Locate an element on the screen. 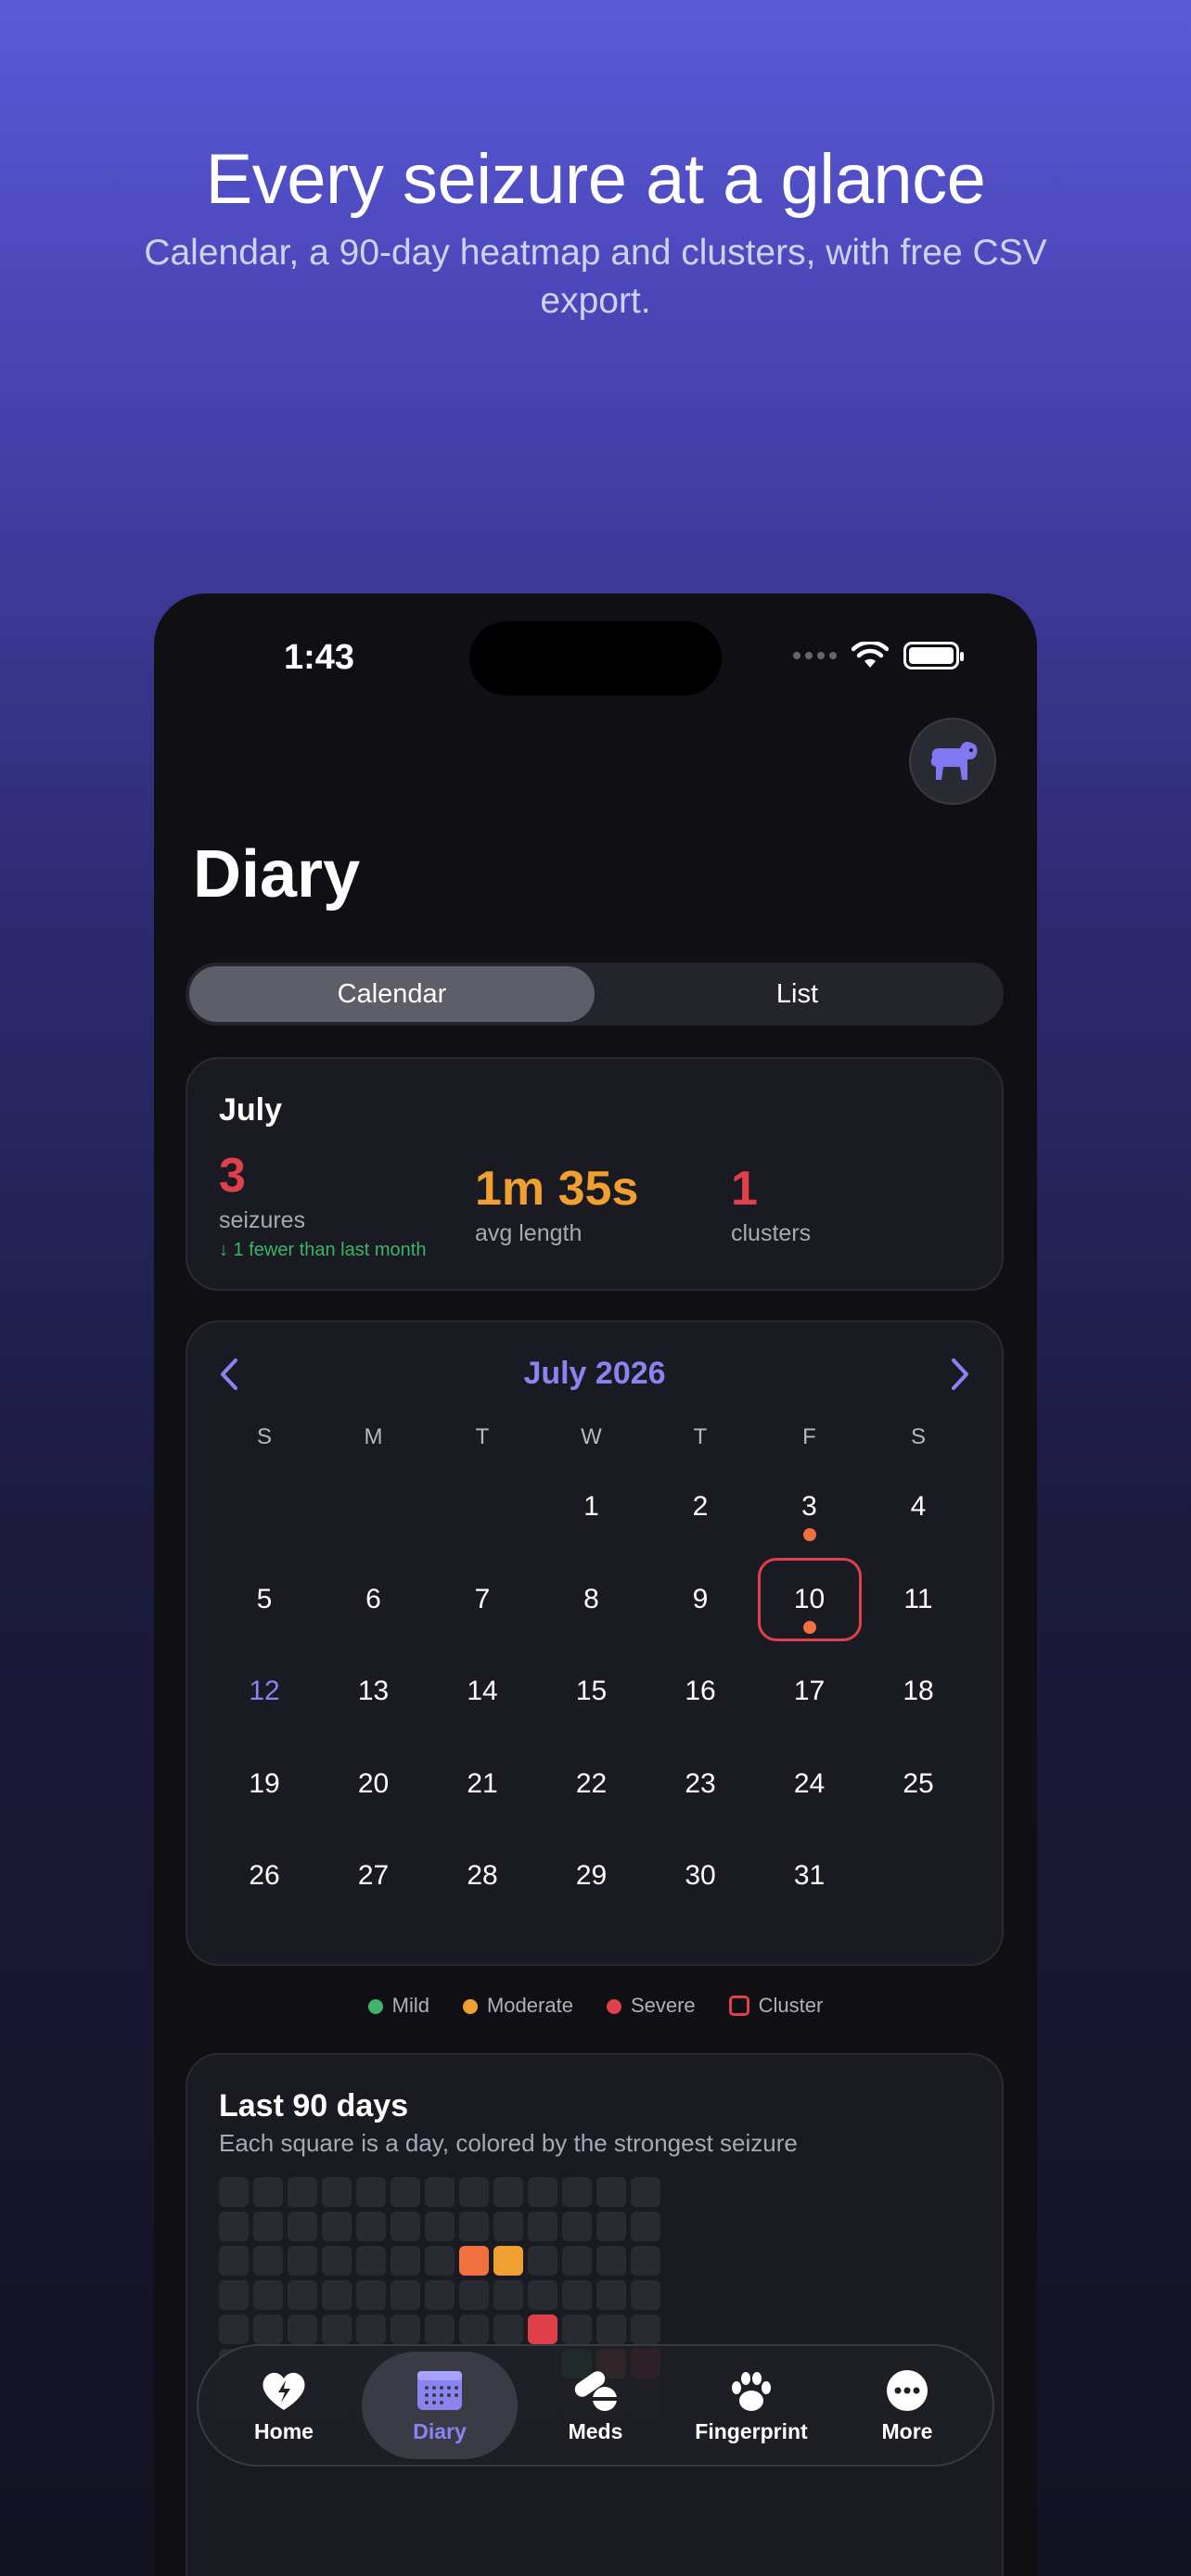 The width and height of the screenshot is (1191, 2576). calendar-day-22: 22 is located at coordinates (592, 1784).